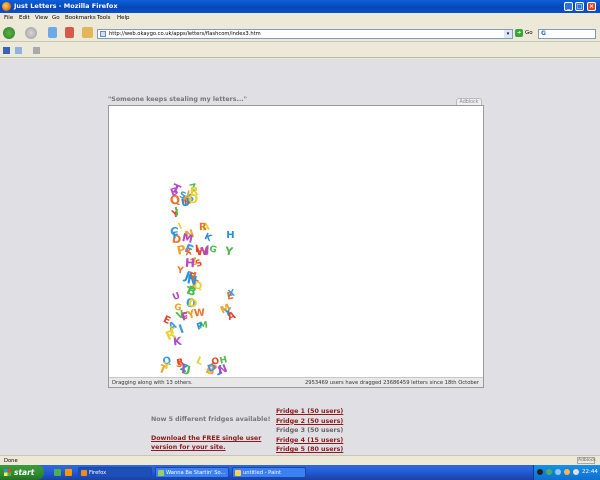 The image size is (600, 480). What do you see at coordinates (300, 50) in the screenshot?
I see `bookmarks-toolbar` at bounding box center [300, 50].